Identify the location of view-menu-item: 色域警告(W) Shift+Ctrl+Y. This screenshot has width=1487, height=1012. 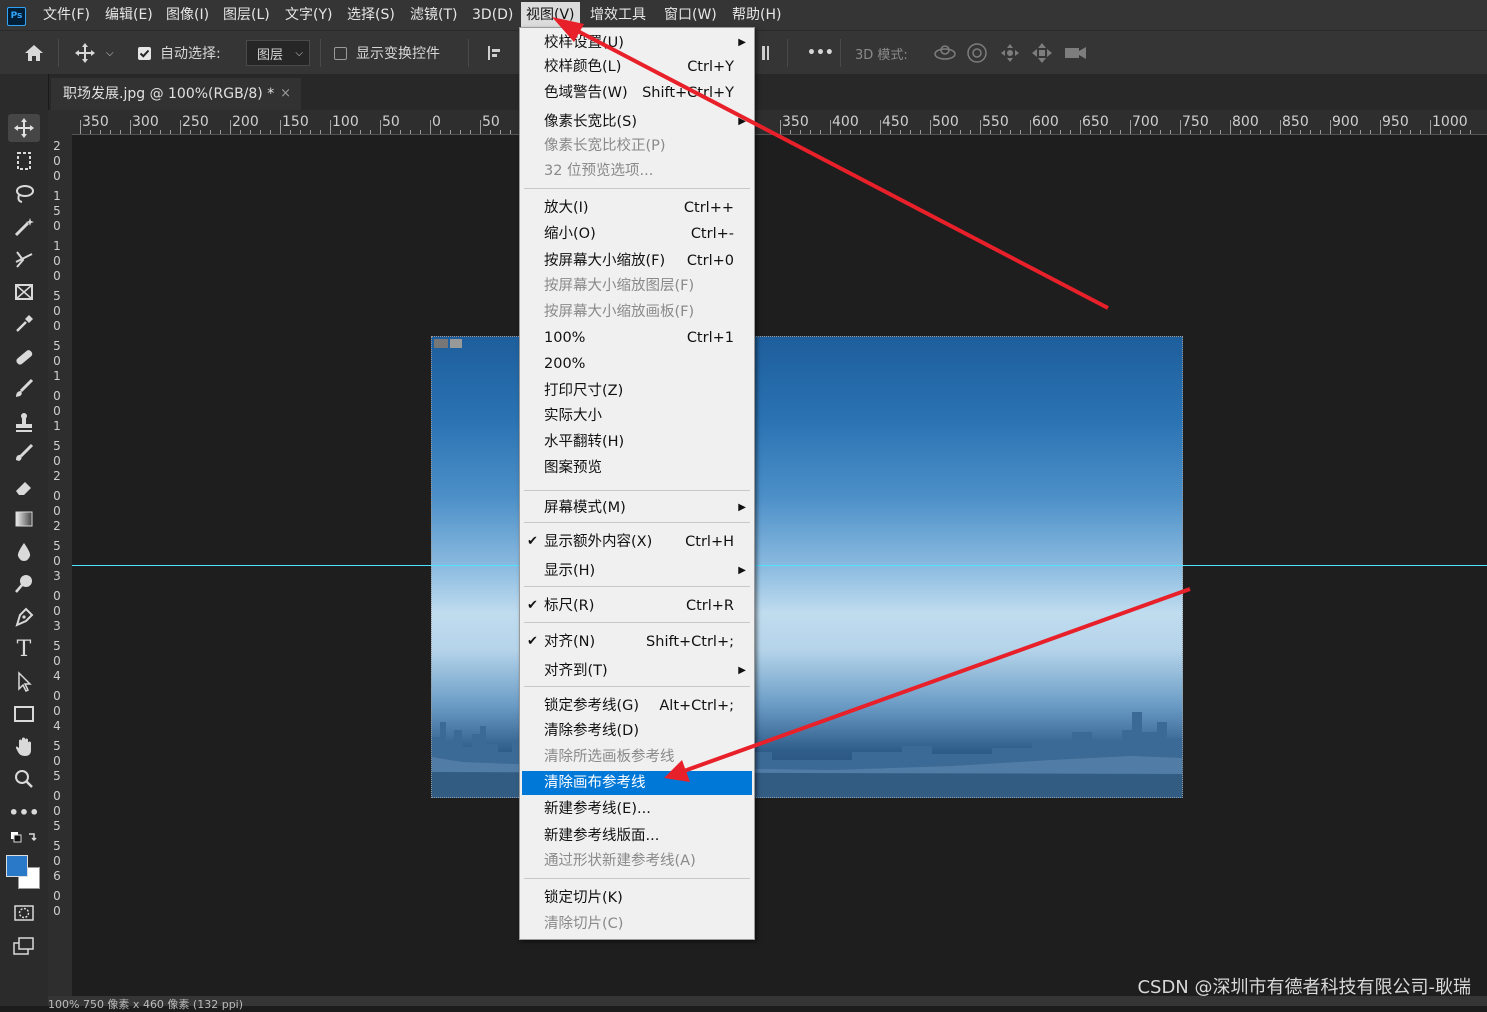
(637, 93).